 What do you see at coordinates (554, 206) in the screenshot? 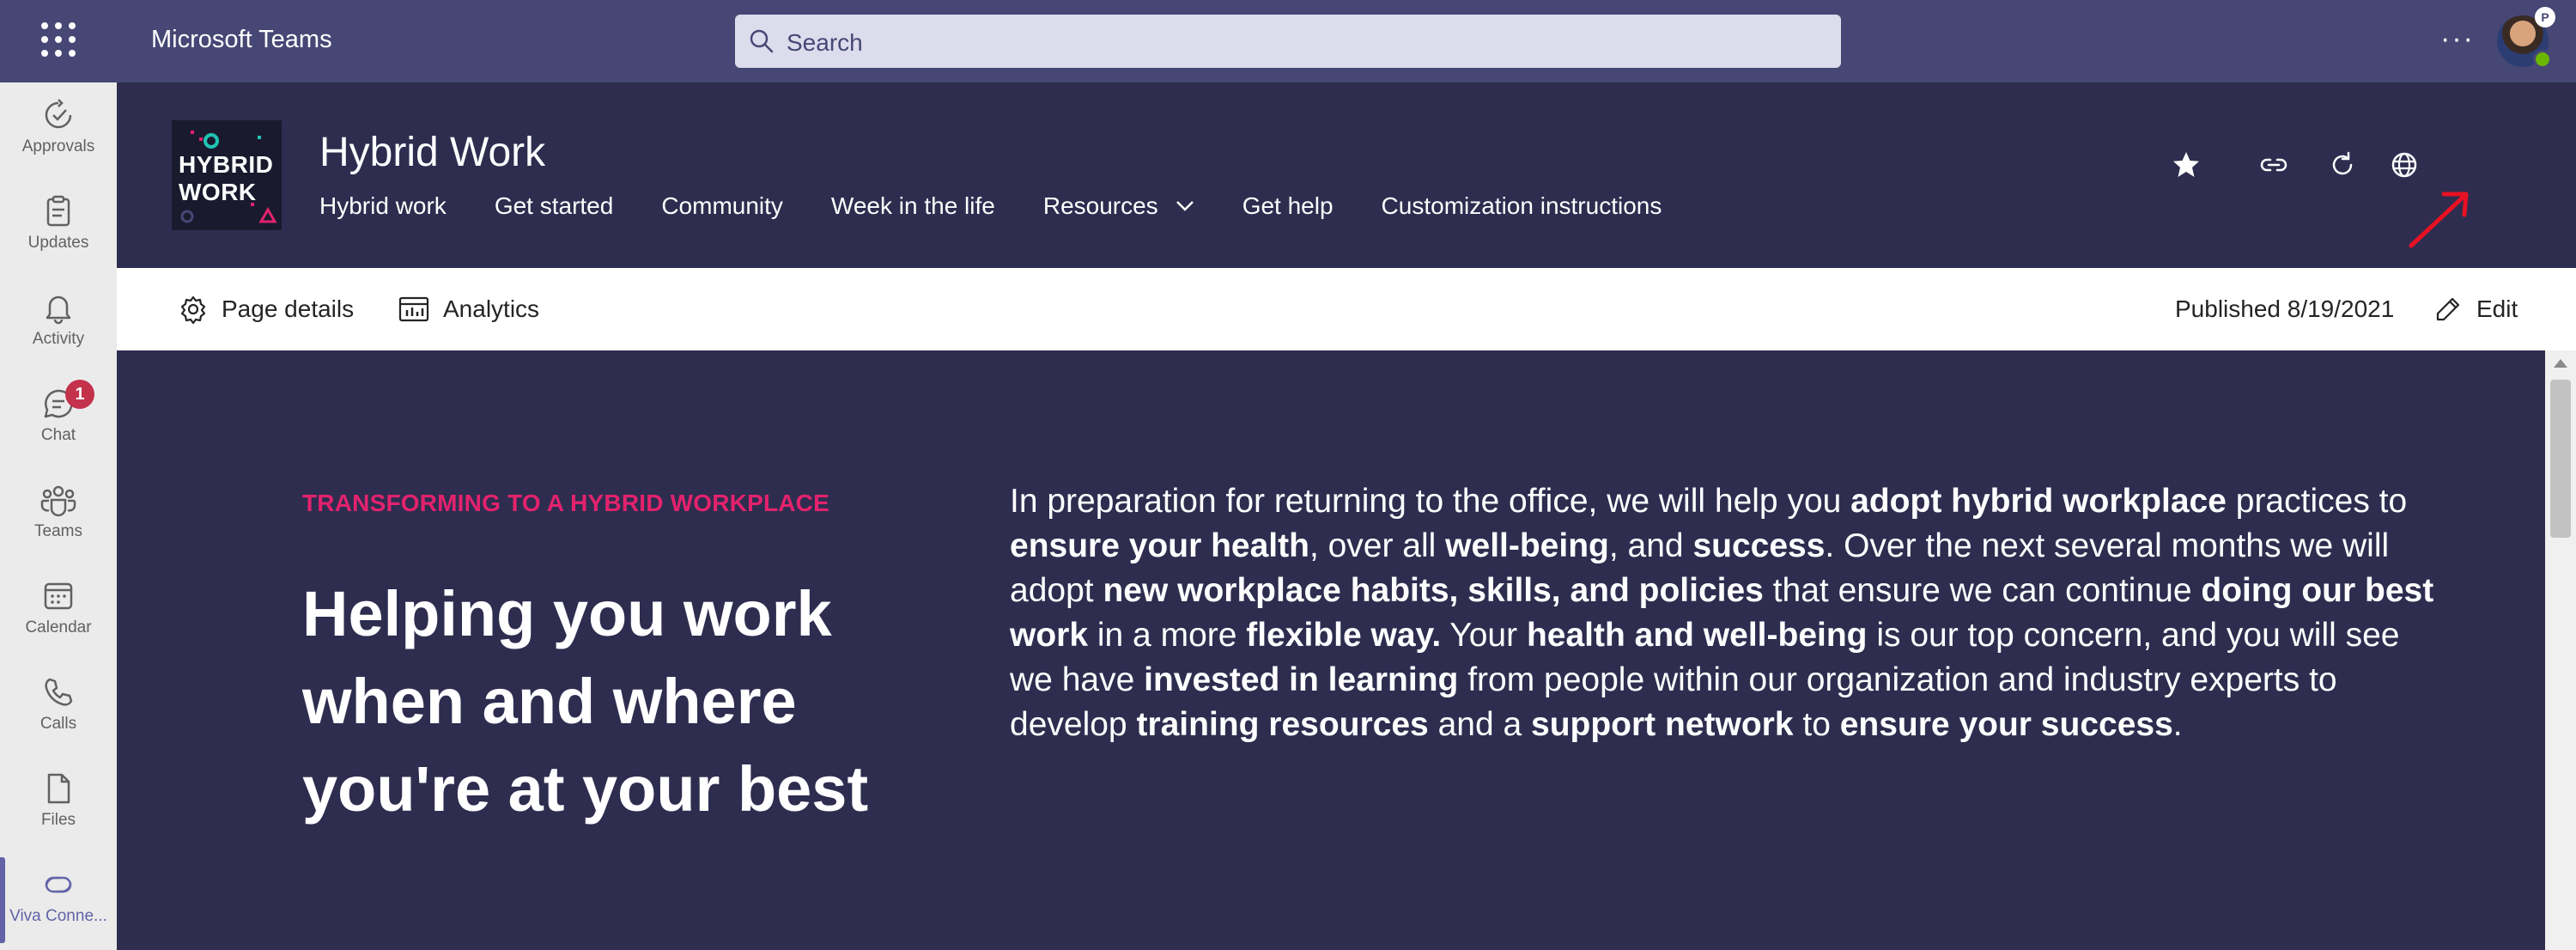
I see `nav-get-started: Get started` at bounding box center [554, 206].